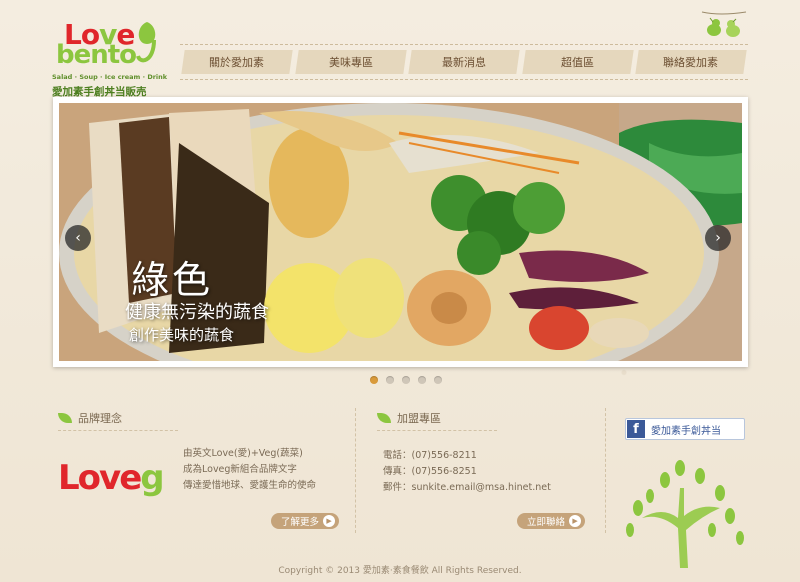 This screenshot has height=582, width=800. Describe the element at coordinates (111, 478) in the screenshot. I see `loveg-logo: Loveg` at that location.